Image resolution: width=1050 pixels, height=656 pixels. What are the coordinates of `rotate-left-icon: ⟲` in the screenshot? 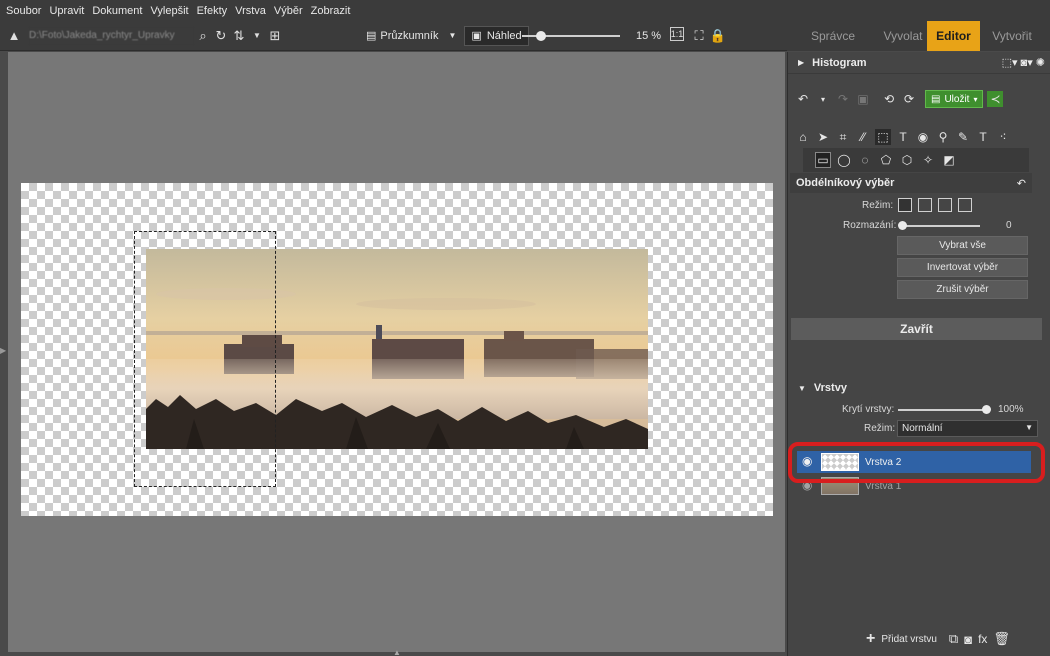 It's located at (889, 99).